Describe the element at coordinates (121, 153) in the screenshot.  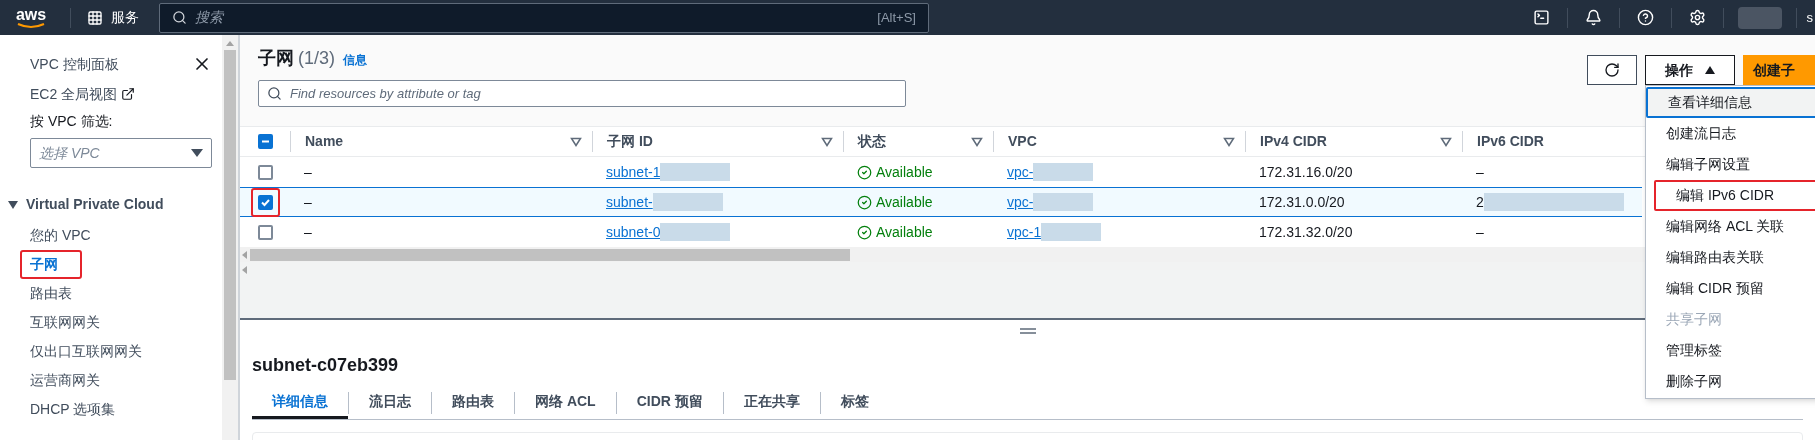
I see `vpc-select: 选择 VPC` at that location.